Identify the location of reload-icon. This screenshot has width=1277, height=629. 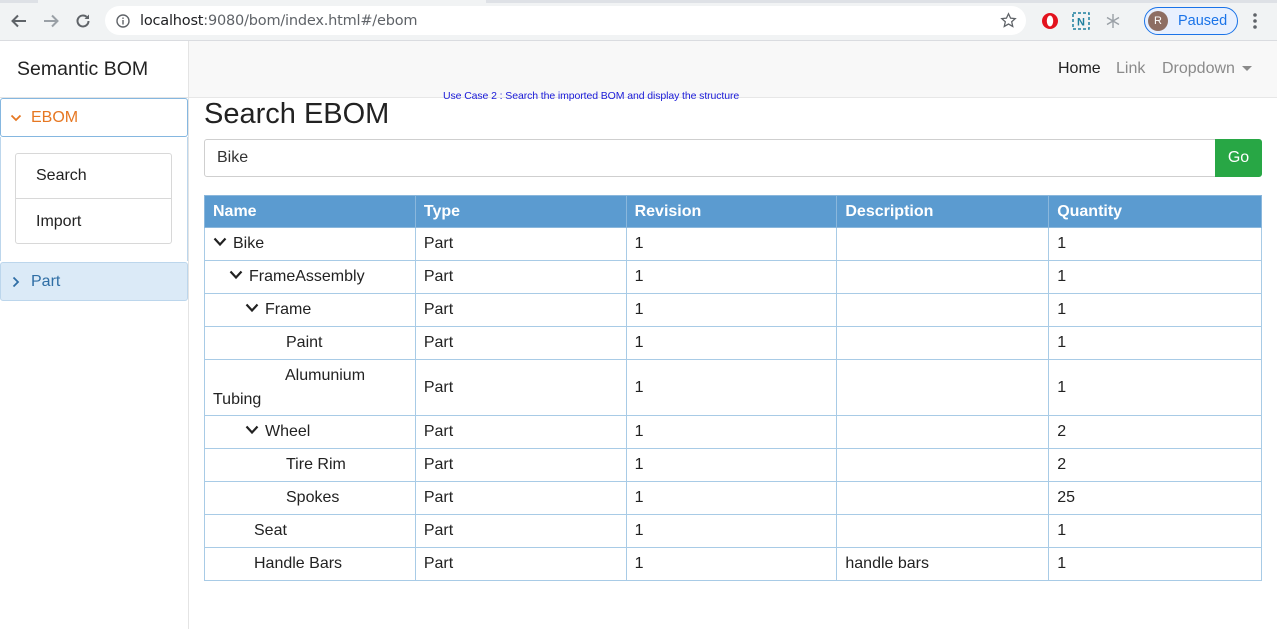
(83, 21).